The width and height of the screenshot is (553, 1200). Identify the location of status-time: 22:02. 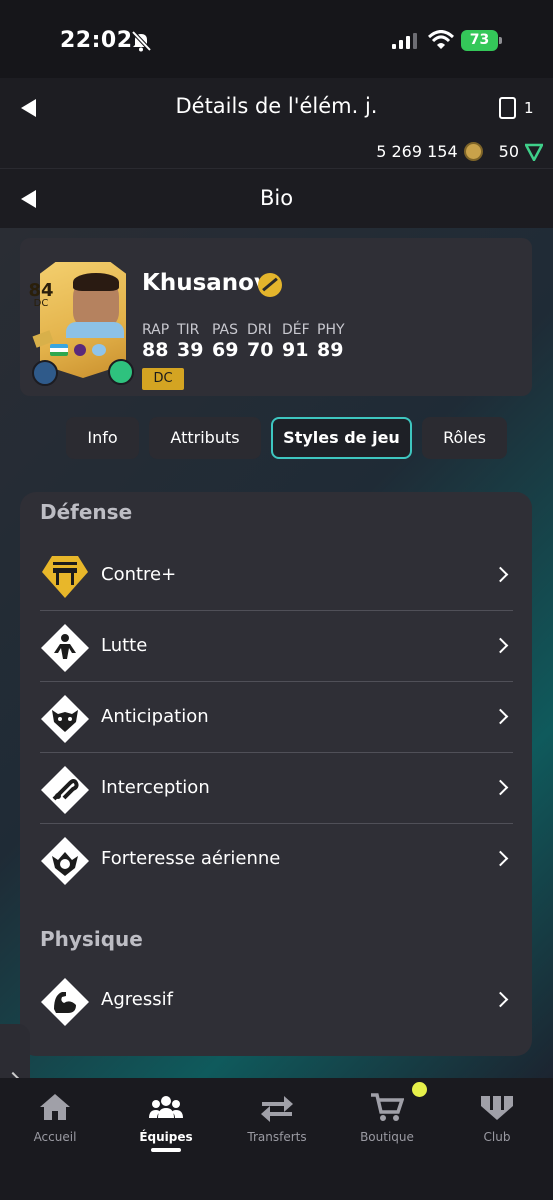
(96, 40).